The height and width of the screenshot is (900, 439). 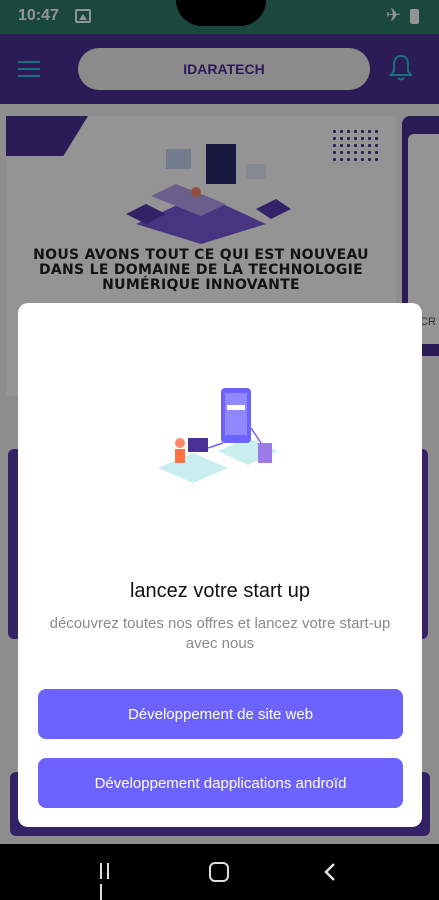 What do you see at coordinates (220, 591) in the screenshot?
I see `modal-title: lancez votre start up` at bounding box center [220, 591].